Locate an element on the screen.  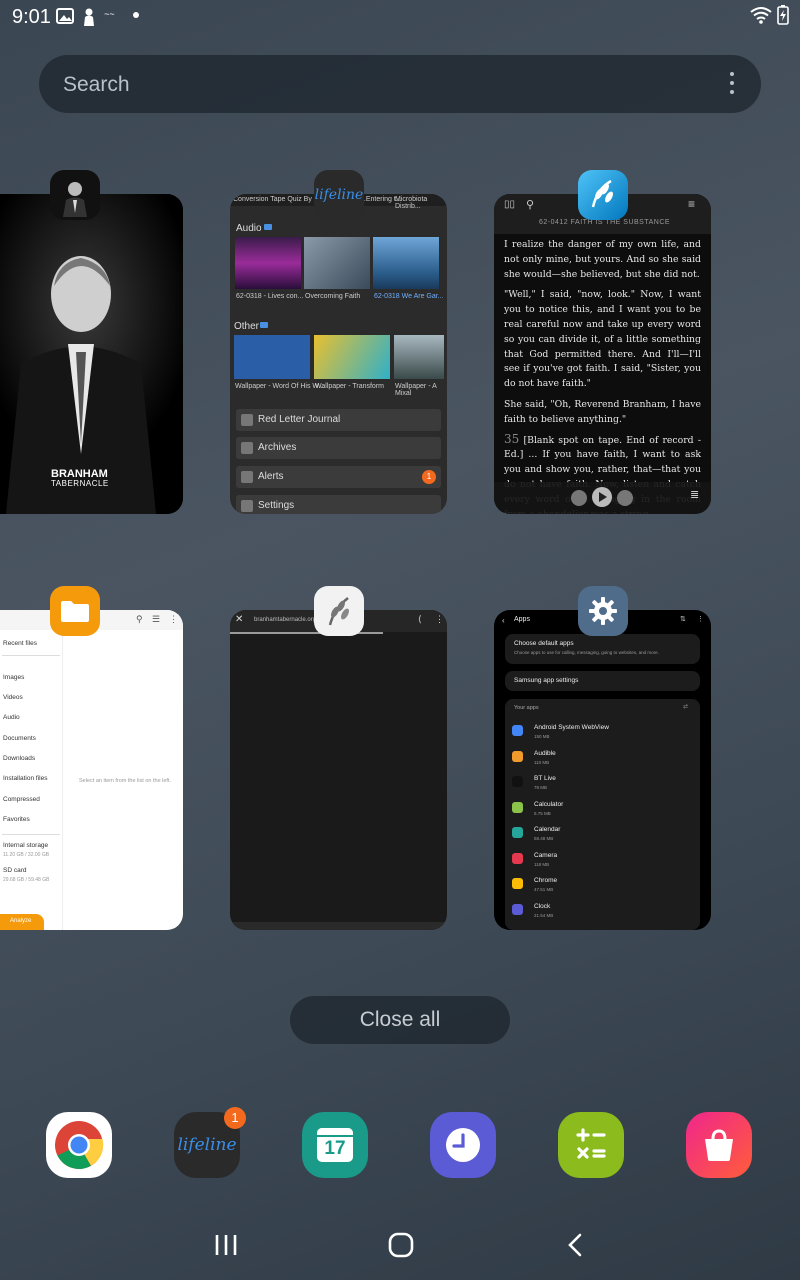
fast-forward-icon is located at coordinates (625, 498).